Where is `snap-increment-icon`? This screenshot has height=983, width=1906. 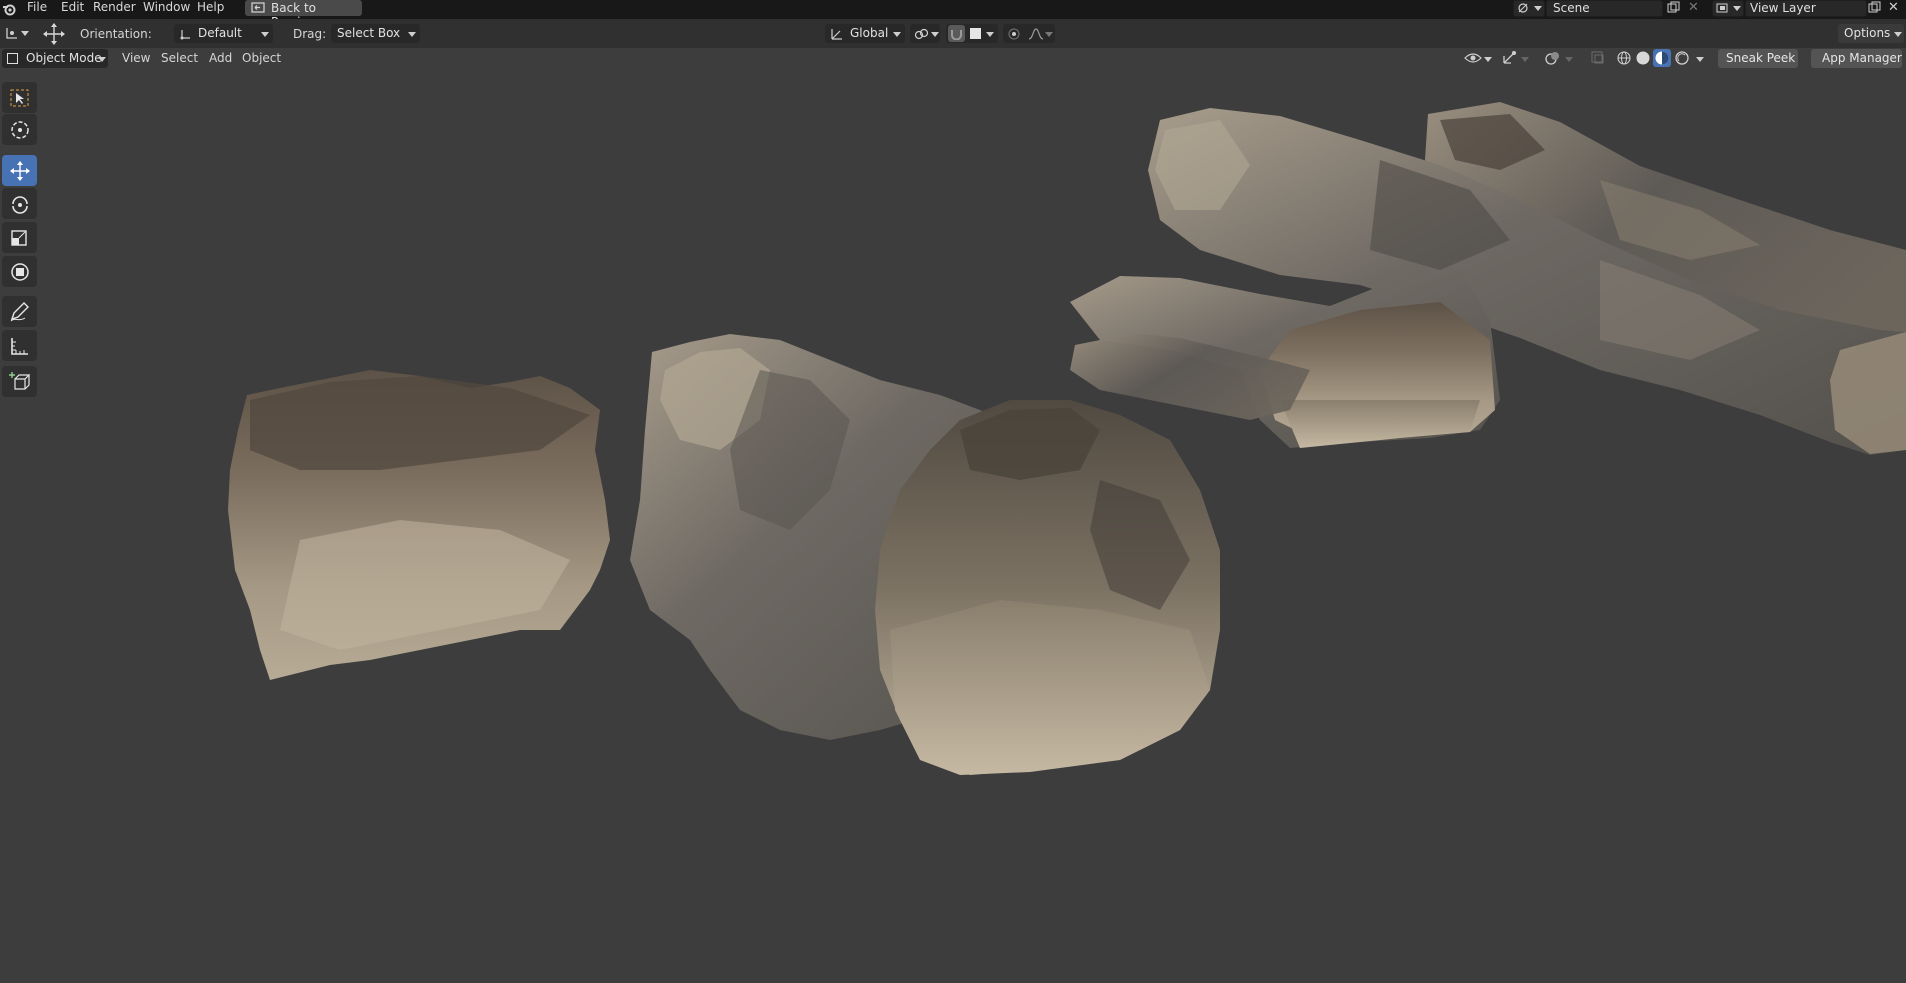 snap-increment-icon is located at coordinates (975, 33).